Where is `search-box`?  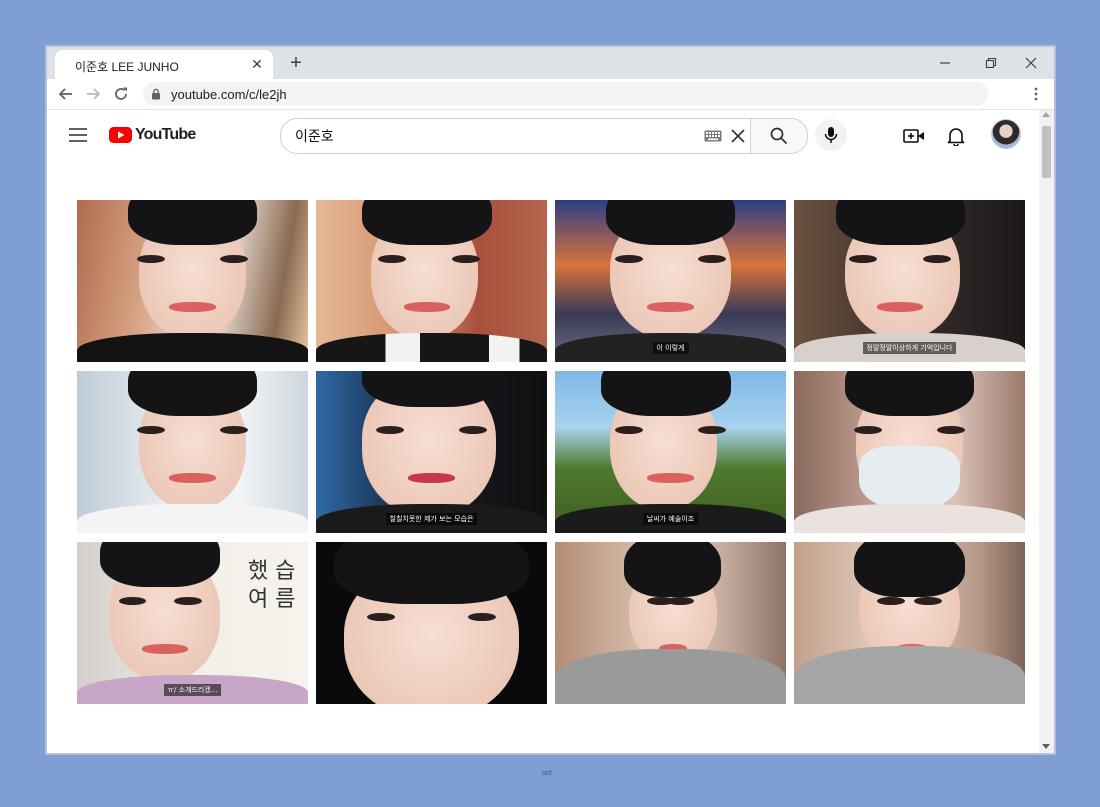
search-box is located at coordinates (544, 136).